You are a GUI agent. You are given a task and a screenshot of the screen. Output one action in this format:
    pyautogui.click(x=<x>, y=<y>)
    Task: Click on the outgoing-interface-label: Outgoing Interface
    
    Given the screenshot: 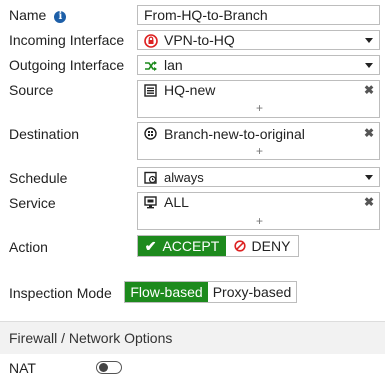 What is the action you would take?
    pyautogui.click(x=67, y=65)
    